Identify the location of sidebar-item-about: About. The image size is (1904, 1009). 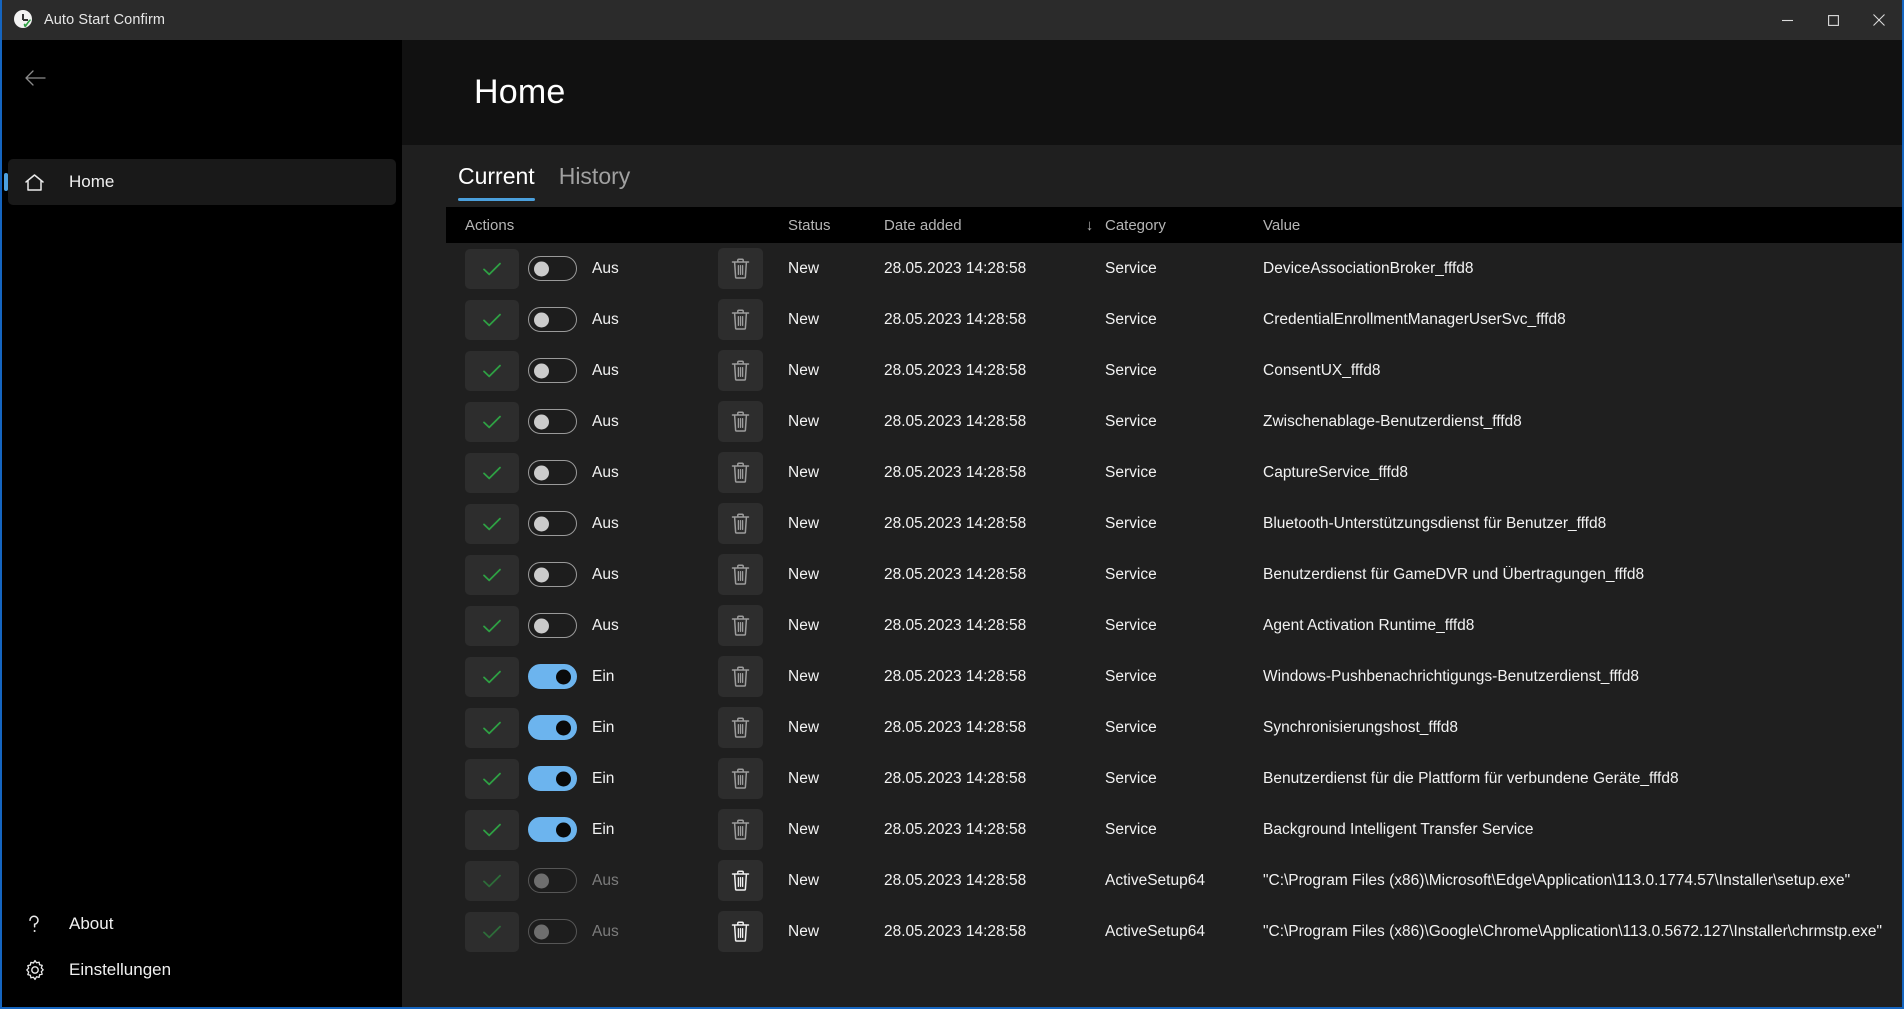
(202, 924).